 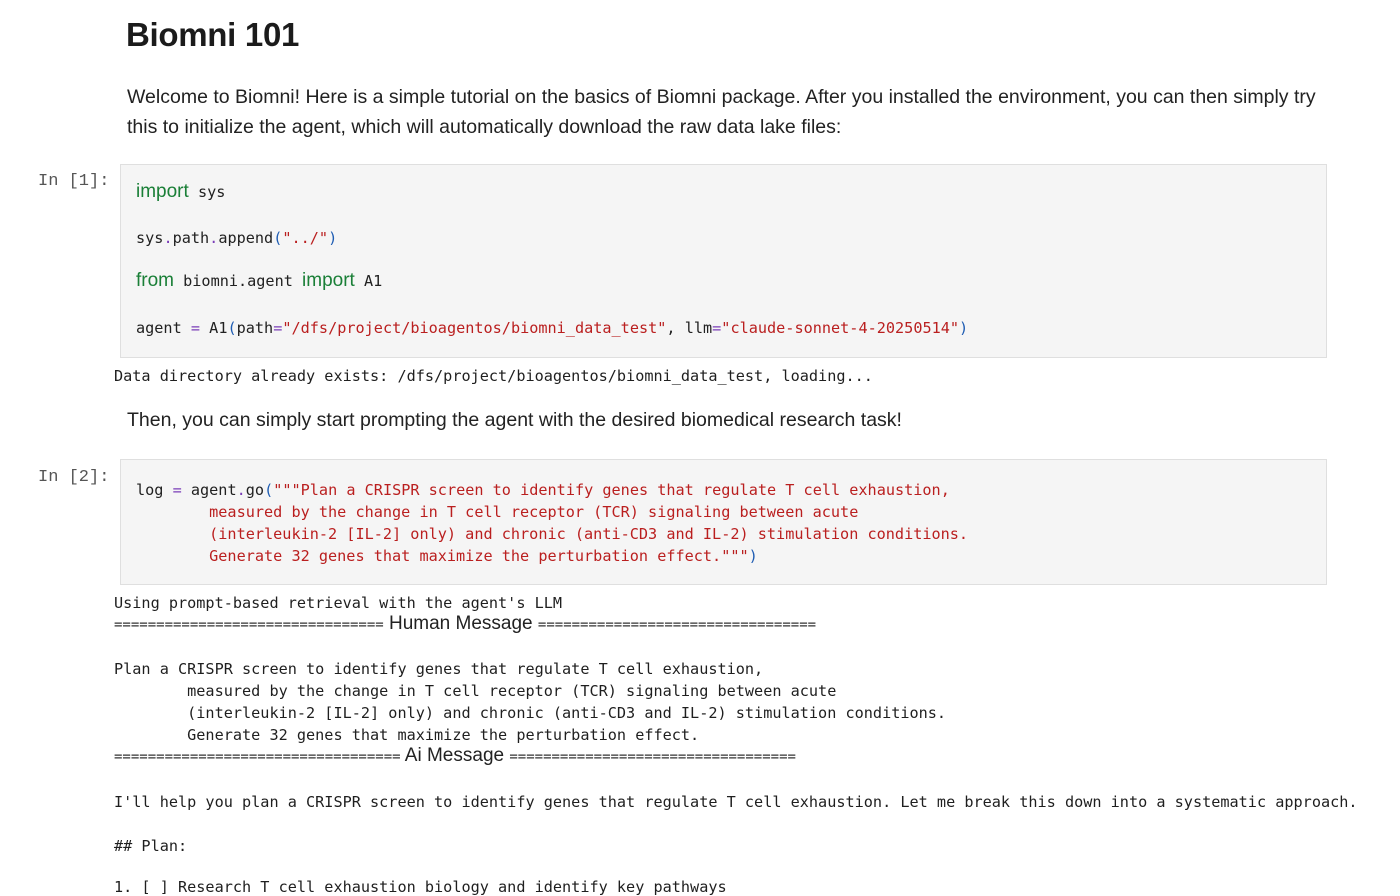 What do you see at coordinates (246, 238) in the screenshot?
I see `fn-append: append` at bounding box center [246, 238].